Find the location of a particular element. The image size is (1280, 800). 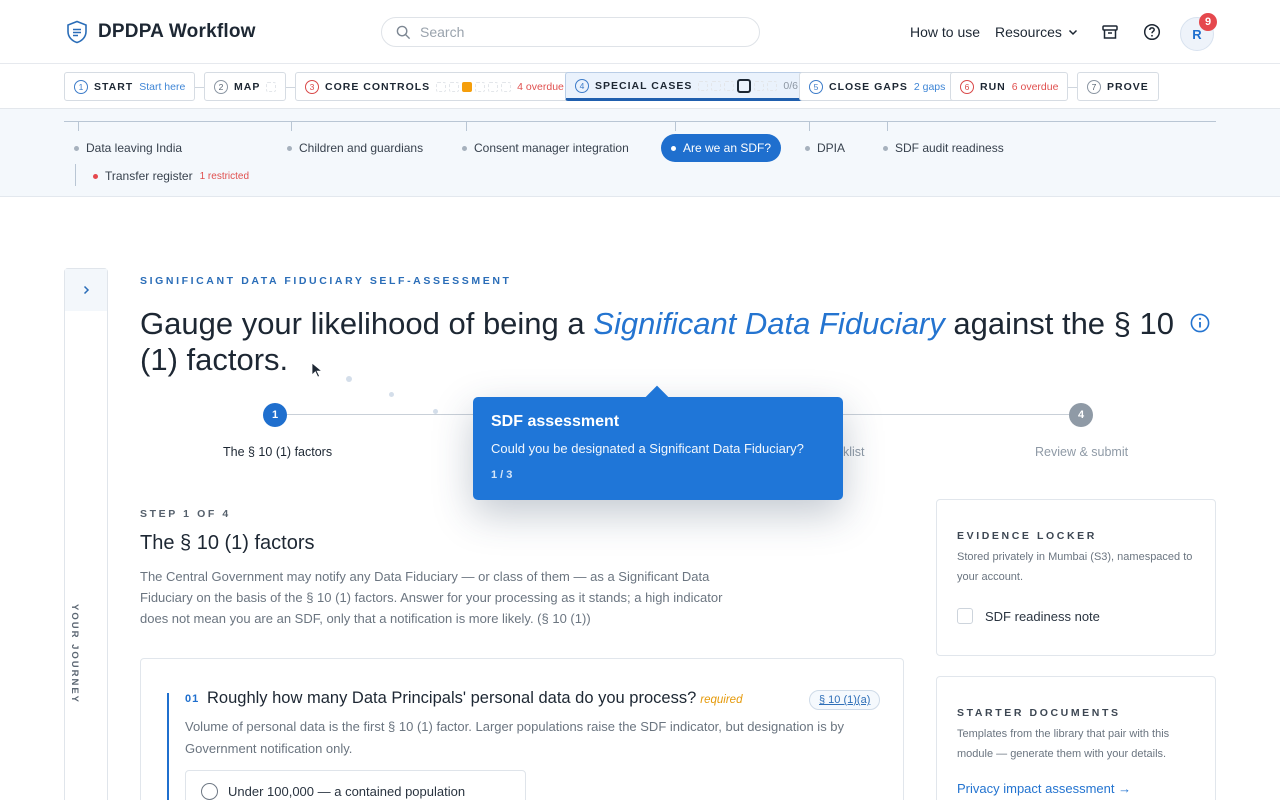

step-label: START is located at coordinates (114, 86).